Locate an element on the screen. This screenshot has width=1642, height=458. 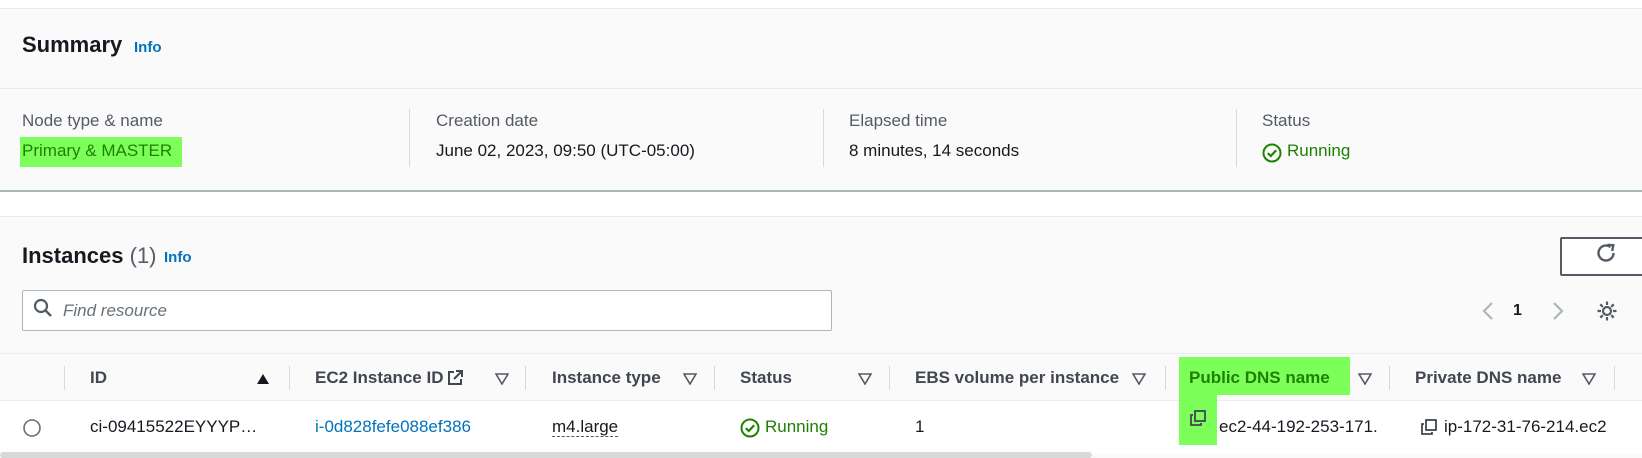
instances-title: Instances (1) is located at coordinates (89, 256).